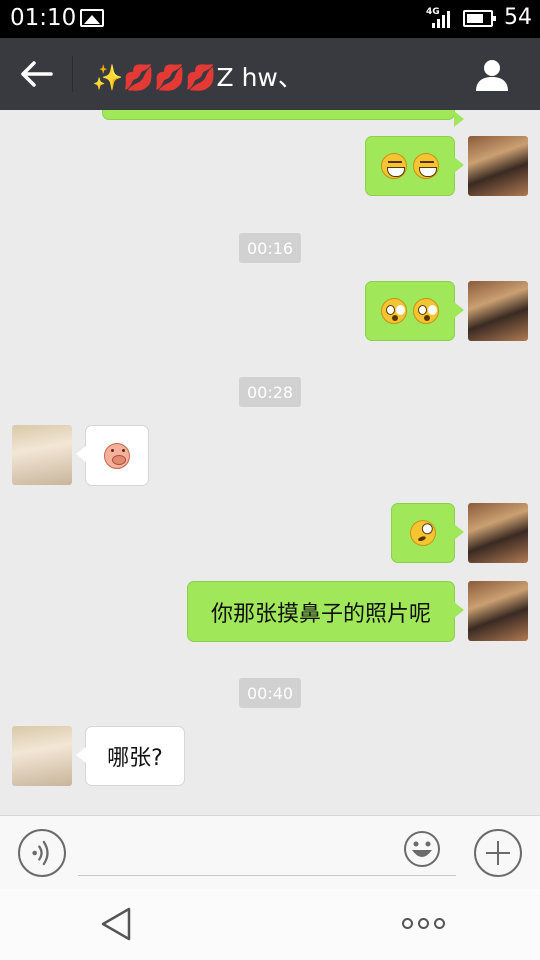  What do you see at coordinates (42, 853) in the screenshot?
I see `voice-icon` at bounding box center [42, 853].